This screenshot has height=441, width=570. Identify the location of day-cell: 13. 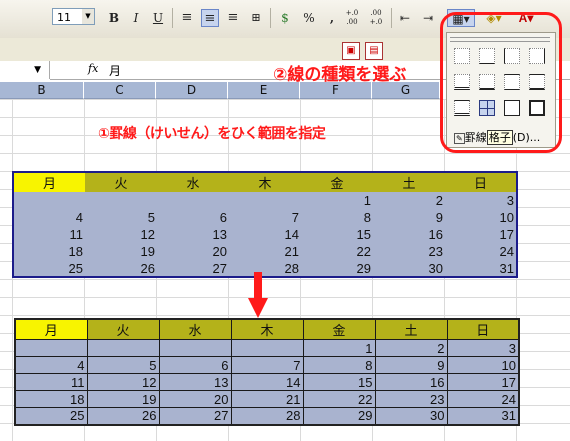
(193, 234).